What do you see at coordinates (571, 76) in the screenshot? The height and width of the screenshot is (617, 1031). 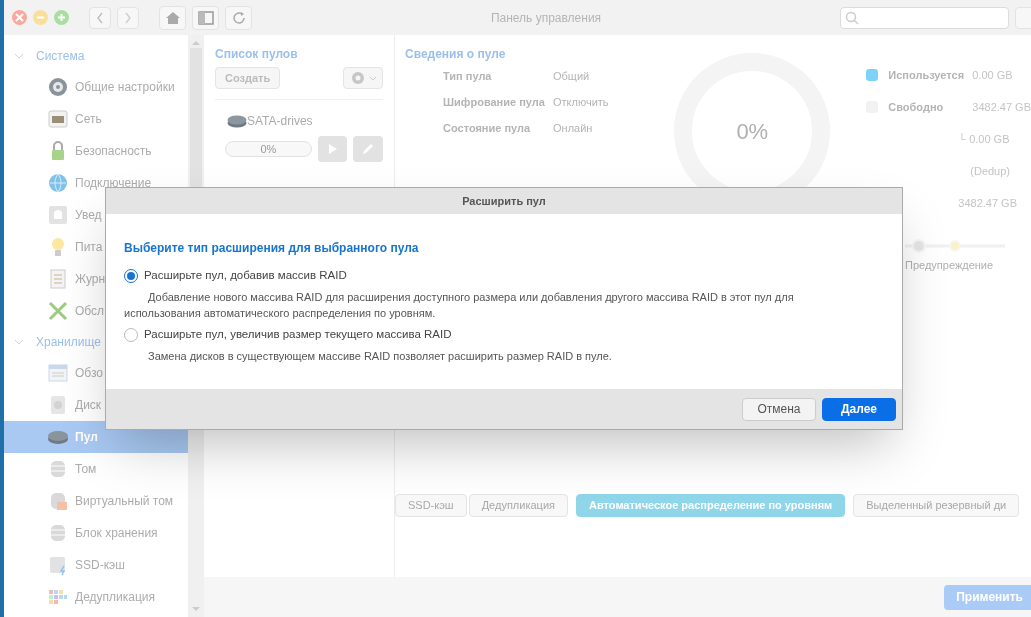 I see `field-value: Общий` at bounding box center [571, 76].